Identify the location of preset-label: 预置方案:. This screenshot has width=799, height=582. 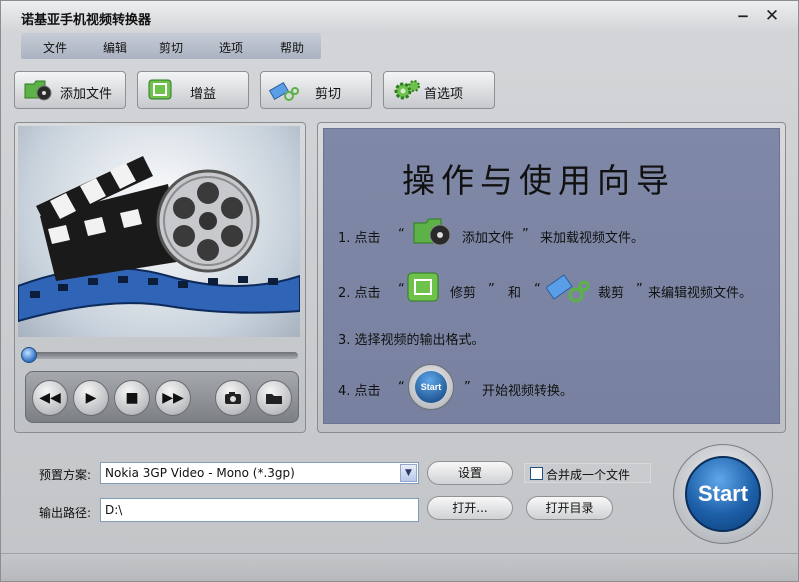
(65, 475).